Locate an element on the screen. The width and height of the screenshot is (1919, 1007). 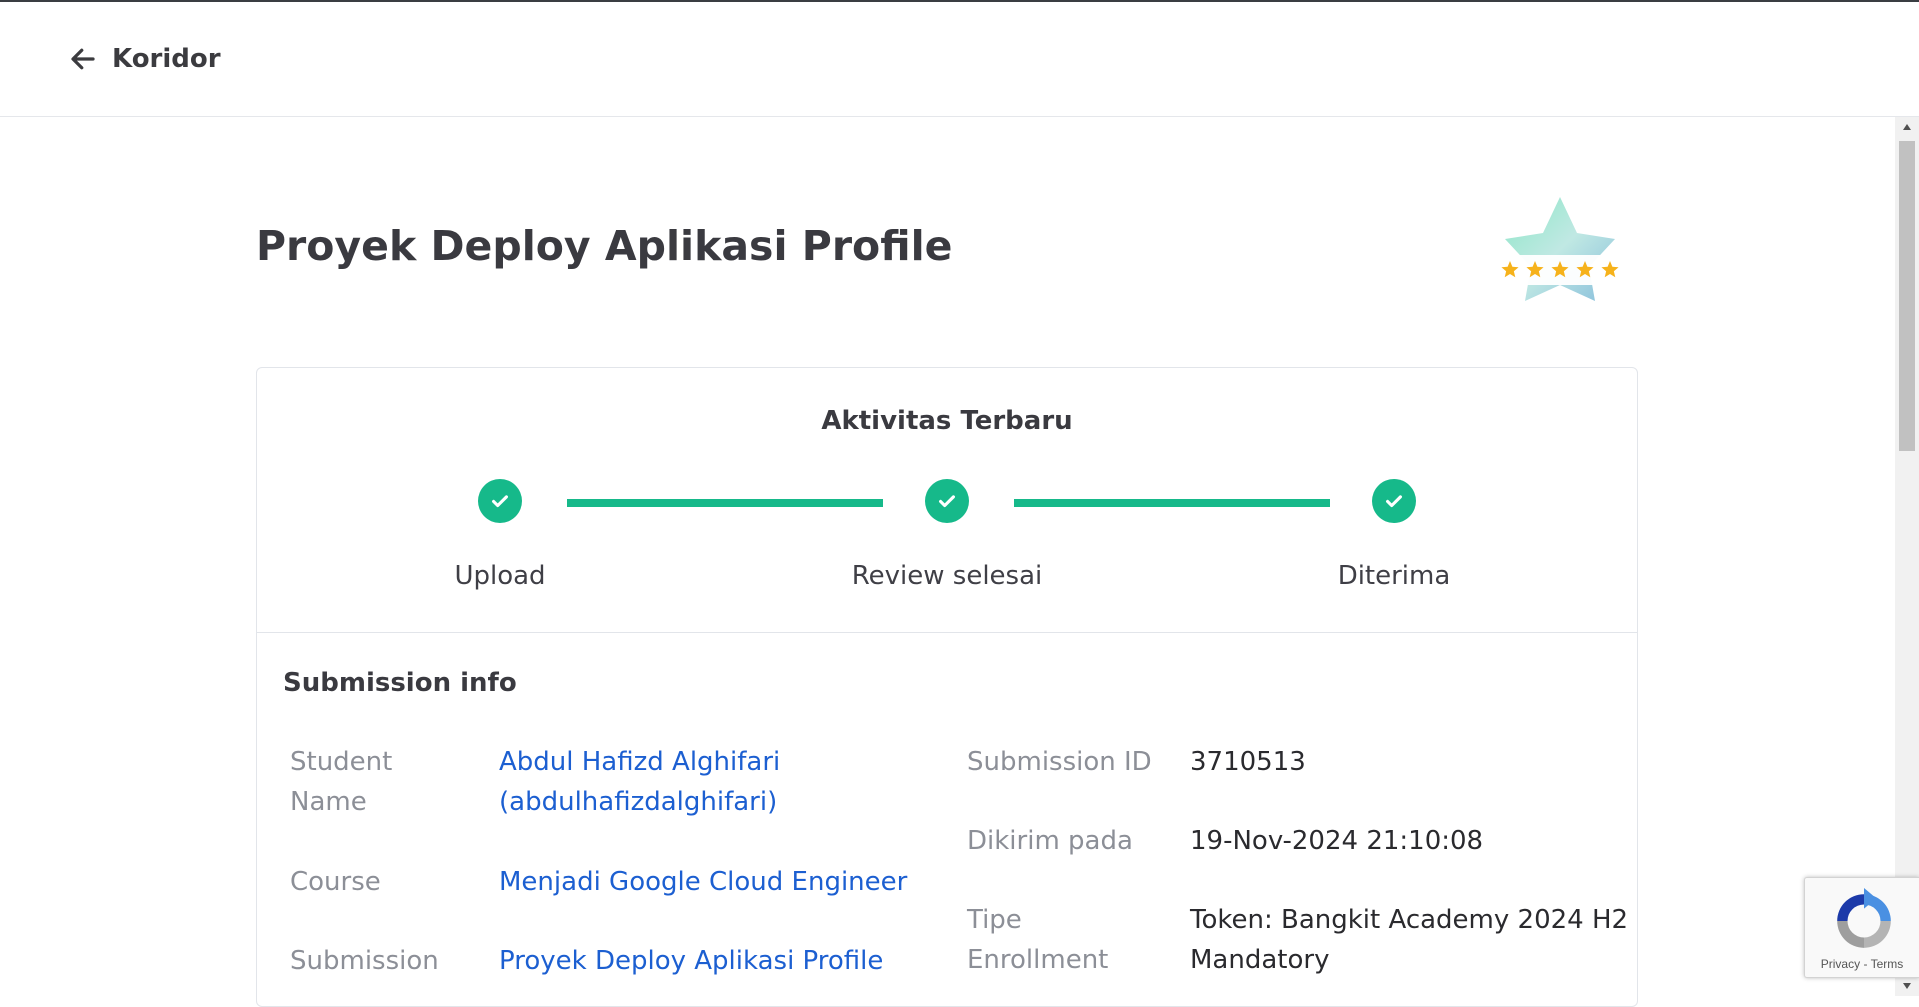
vertical-scrollbar is located at coordinates (1907, 556).